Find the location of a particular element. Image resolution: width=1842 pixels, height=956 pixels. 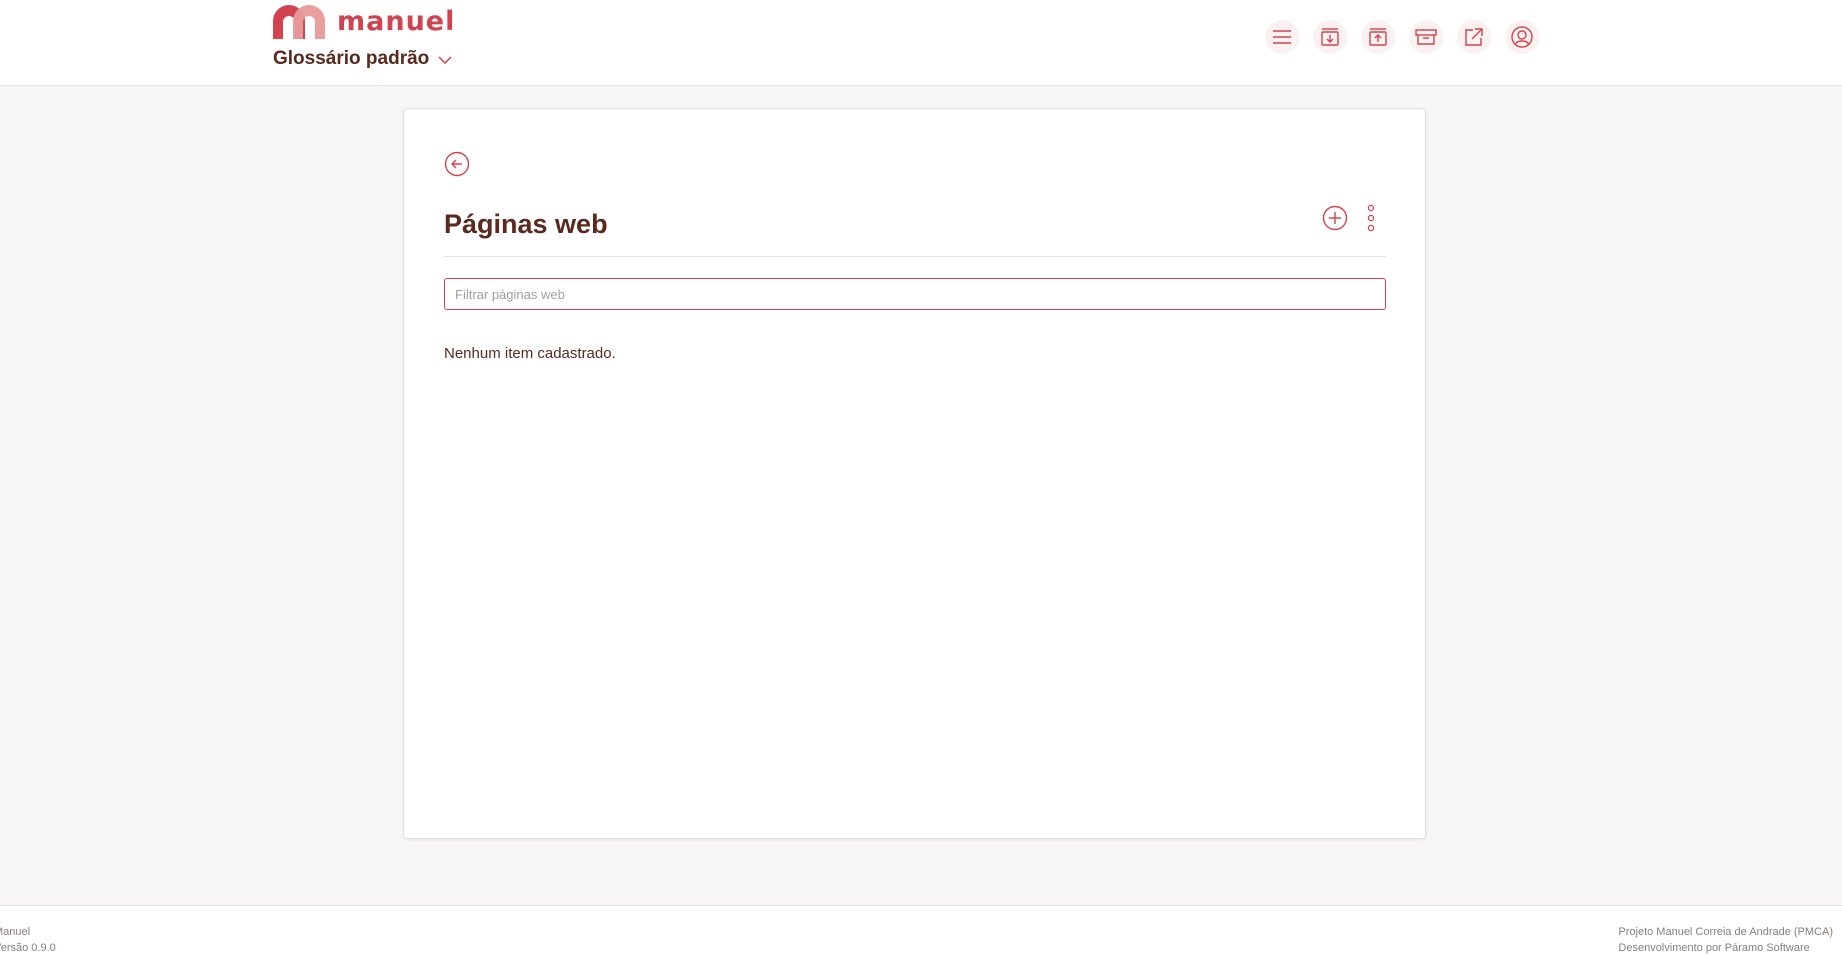

page-title: Páginas web is located at coordinates (526, 224).